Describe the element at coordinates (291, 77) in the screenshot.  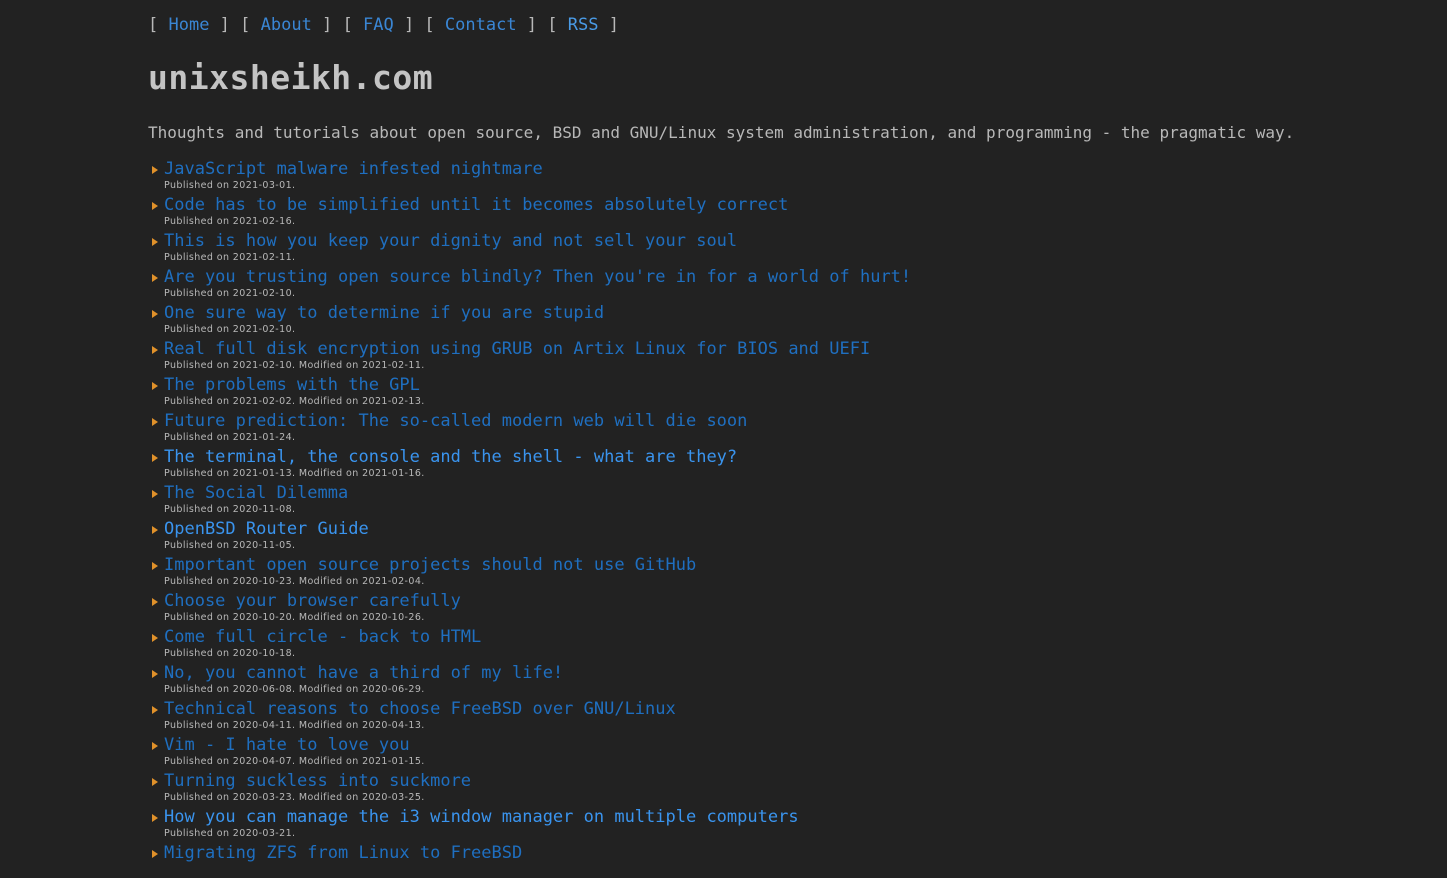
I see `site-title: unixsheikh.com` at that location.